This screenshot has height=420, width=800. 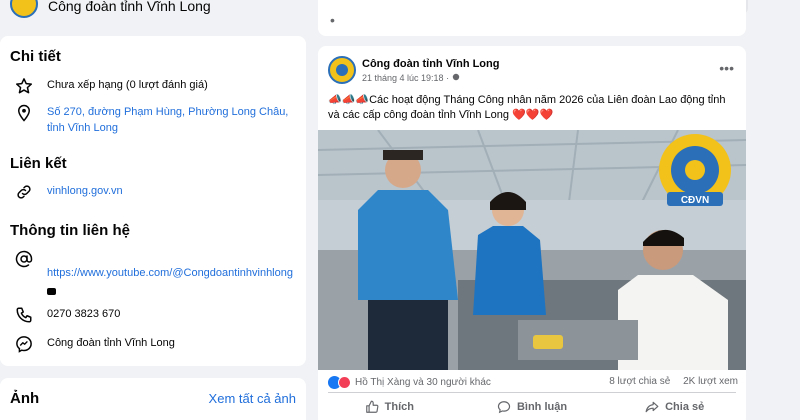 What do you see at coordinates (24, 344) in the screenshot?
I see `messenger-icon` at bounding box center [24, 344].